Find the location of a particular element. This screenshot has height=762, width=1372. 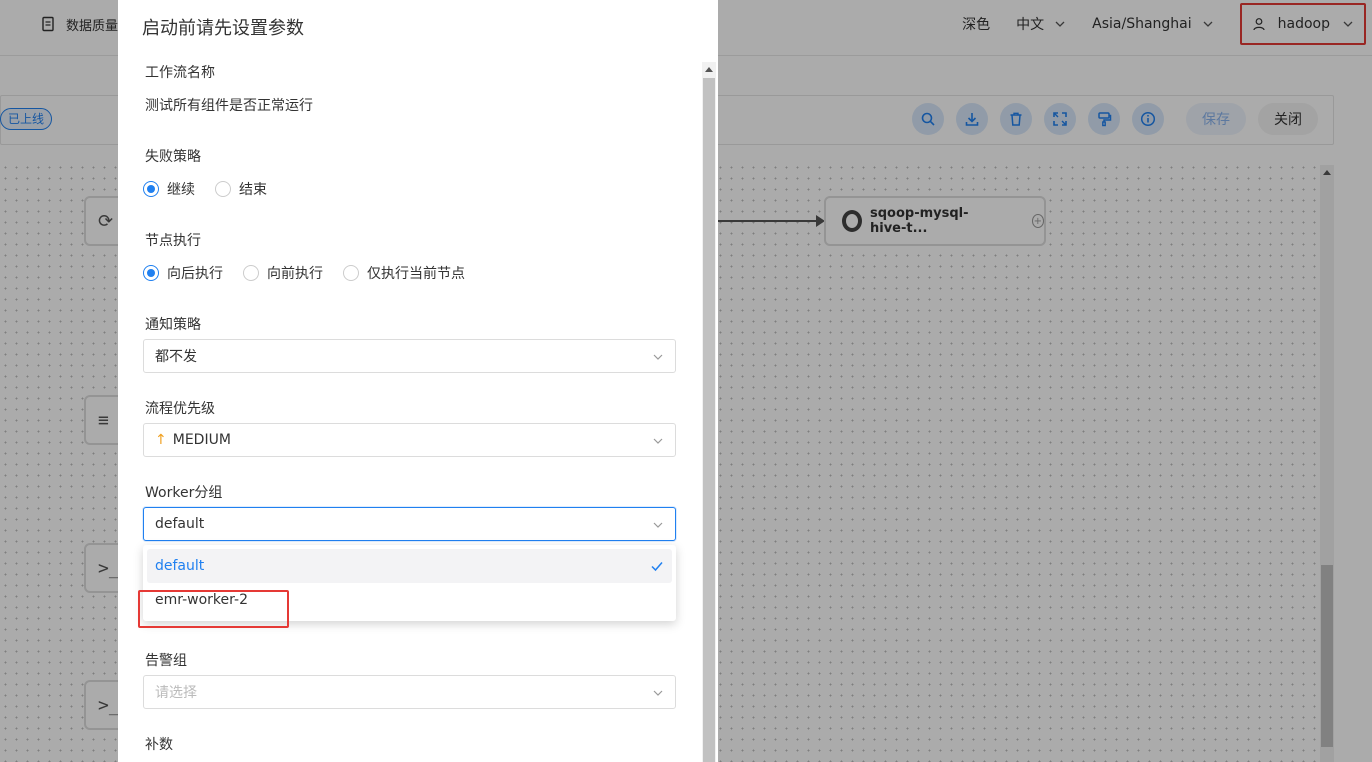

user-menu: hadoop is located at coordinates (1302, 24).